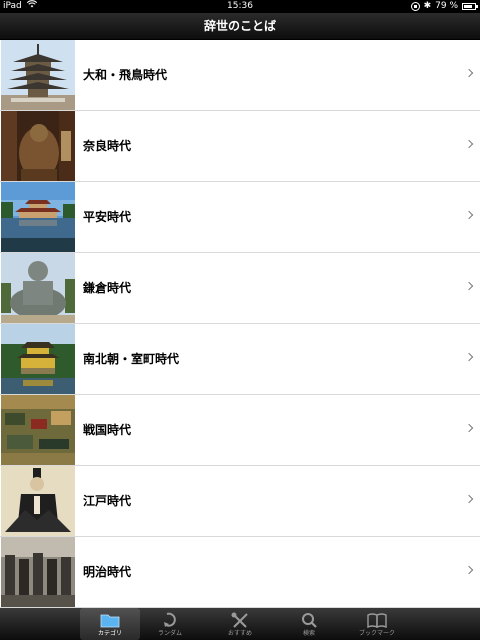 This screenshot has width=480, height=640. What do you see at coordinates (107, 501) in the screenshot?
I see `list-item-label: 江戸時代` at bounding box center [107, 501].